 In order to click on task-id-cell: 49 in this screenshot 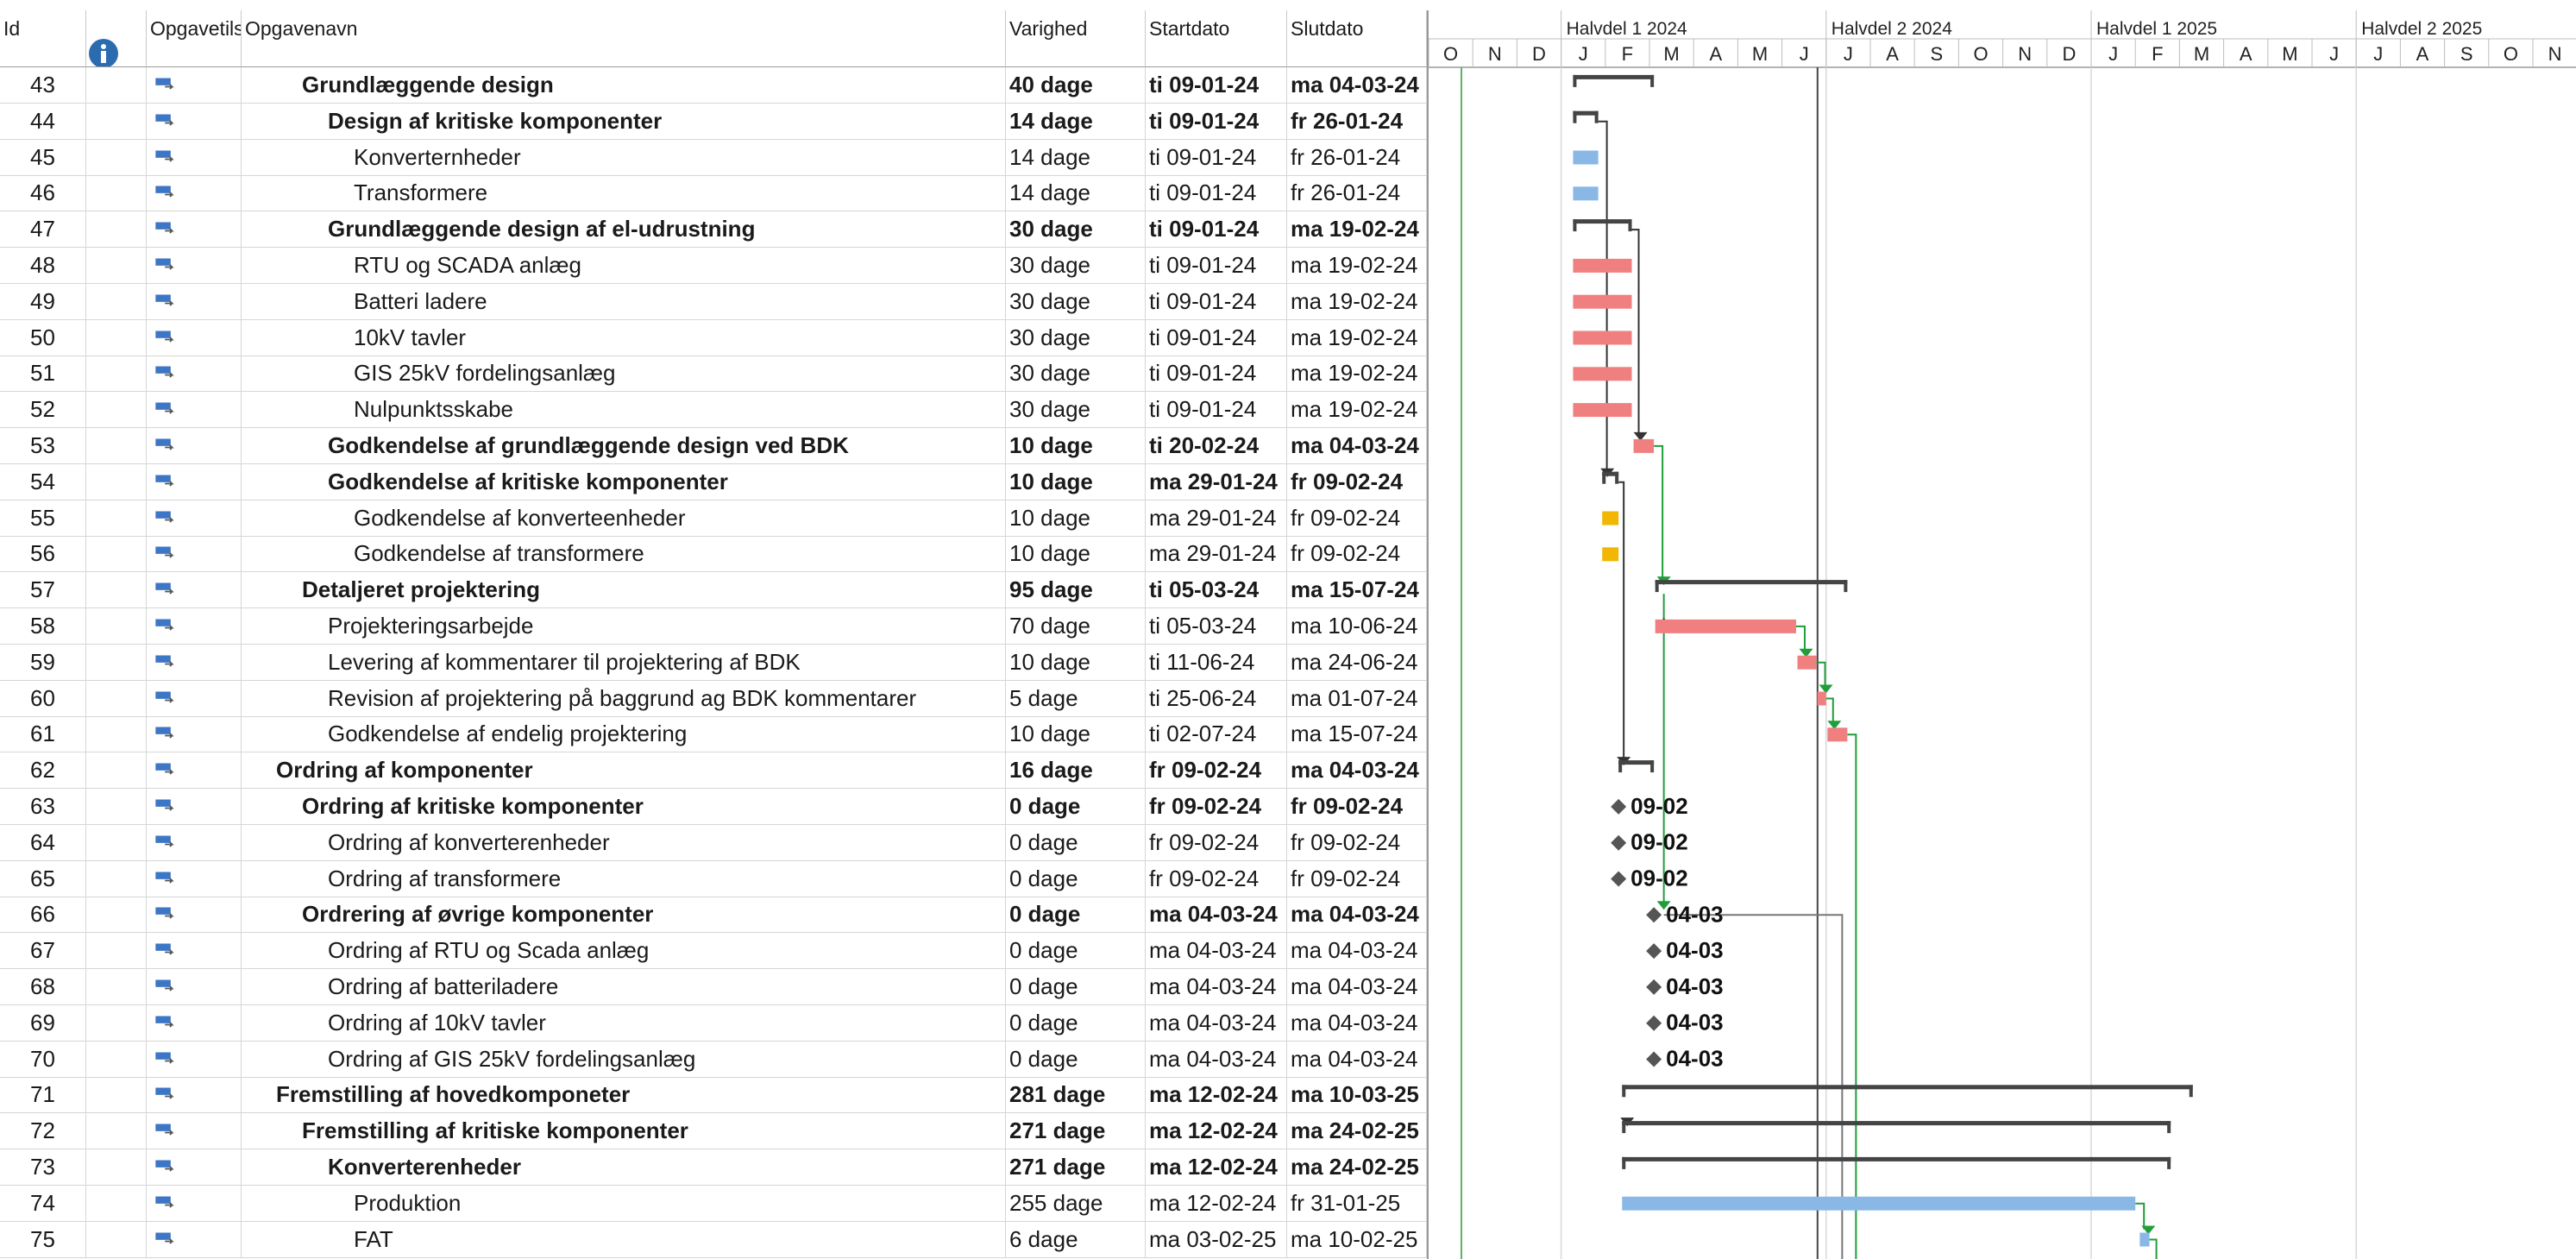, I will do `click(43, 301)`.